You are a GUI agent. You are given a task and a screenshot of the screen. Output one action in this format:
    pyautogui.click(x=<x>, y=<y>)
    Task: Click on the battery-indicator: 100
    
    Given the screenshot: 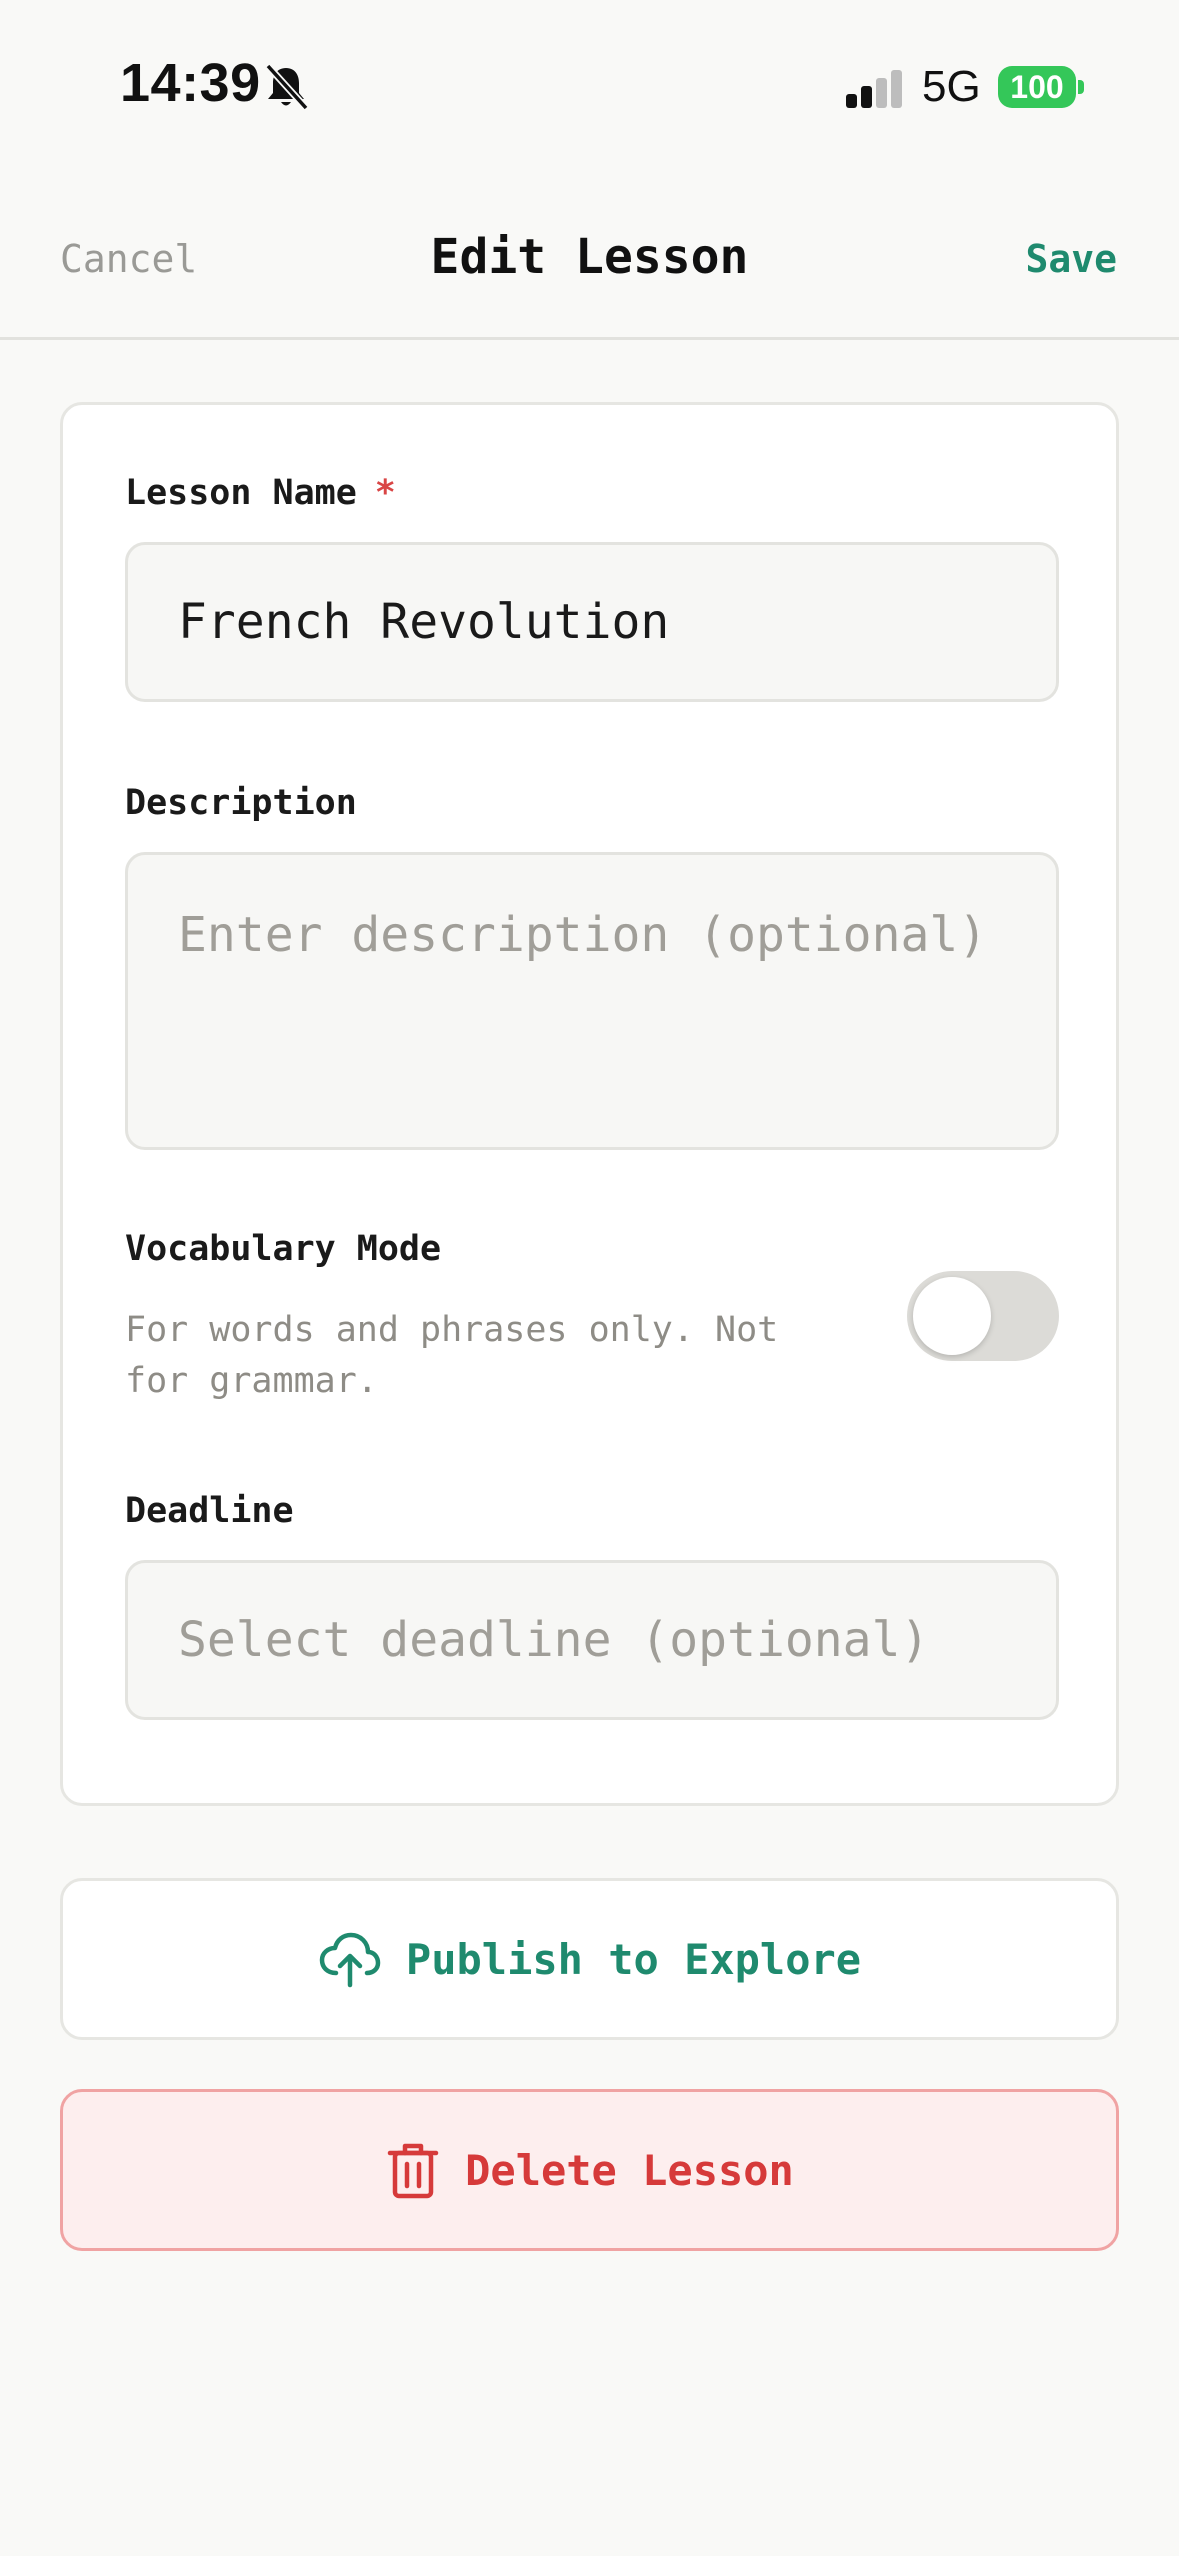 What is the action you would take?
    pyautogui.click(x=1037, y=87)
    